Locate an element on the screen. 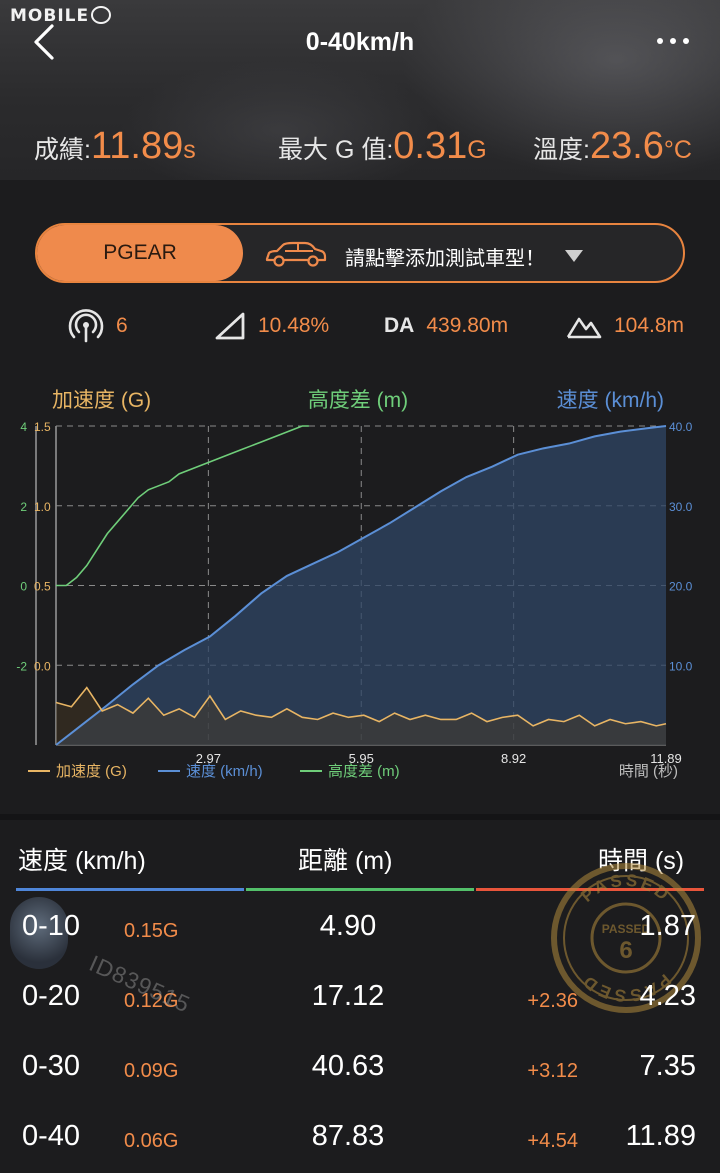 This screenshot has width=720, height=1173. section-divider is located at coordinates (360, 817).